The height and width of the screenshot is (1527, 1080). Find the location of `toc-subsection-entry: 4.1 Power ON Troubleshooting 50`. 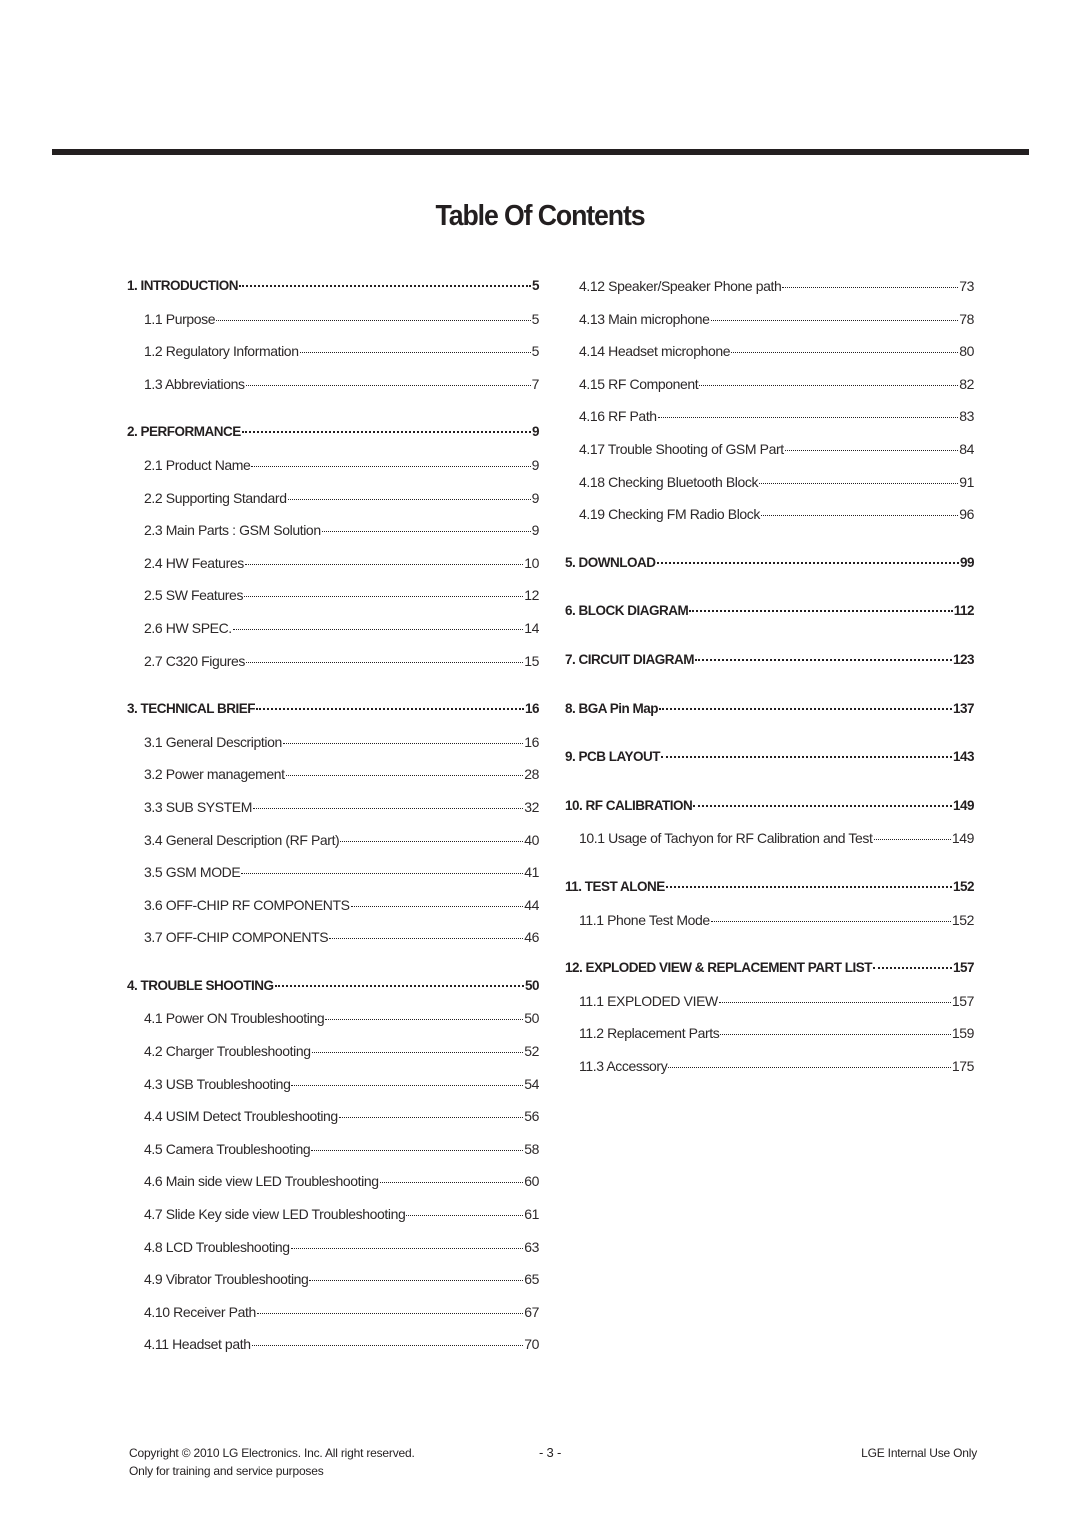

toc-subsection-entry: 4.1 Power ON Troubleshooting 50 is located at coordinates (333, 1018).